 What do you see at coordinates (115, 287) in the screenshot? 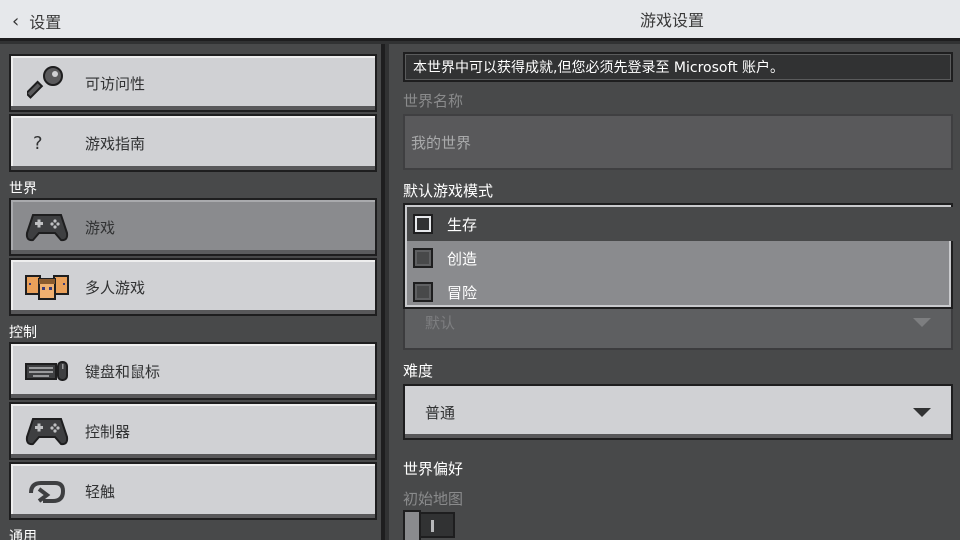
I see `sidebar-item-label: 多人游戏` at bounding box center [115, 287].